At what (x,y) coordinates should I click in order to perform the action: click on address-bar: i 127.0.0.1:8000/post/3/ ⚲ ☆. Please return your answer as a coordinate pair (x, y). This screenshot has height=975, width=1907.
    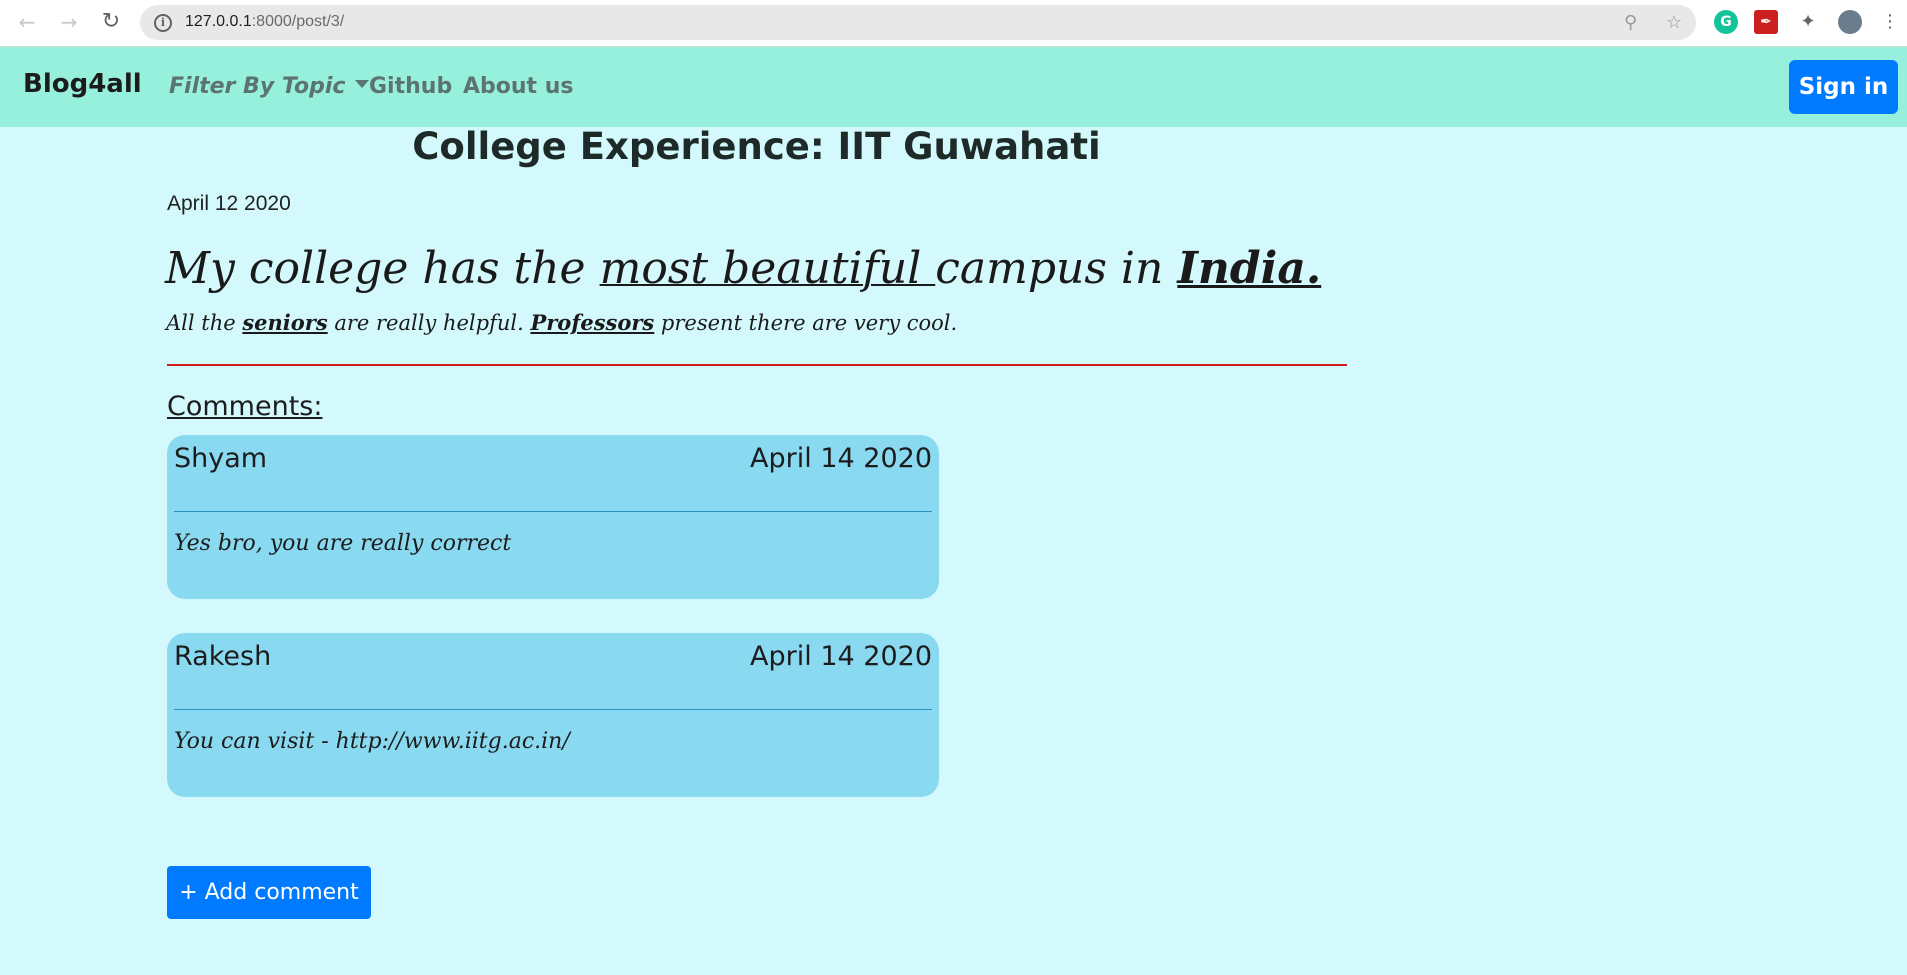
    Looking at the image, I should click on (918, 22).